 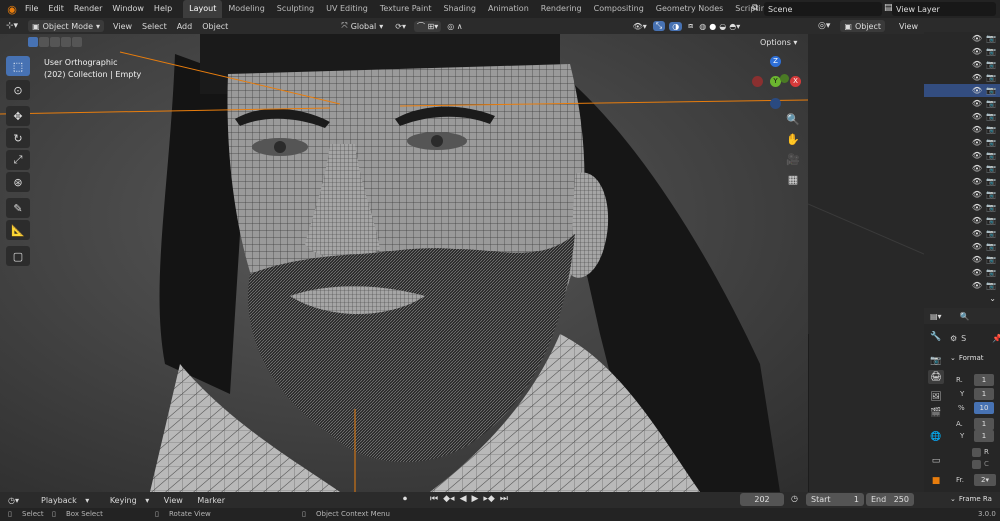 What do you see at coordinates (427, 26) in the screenshot?
I see `snap-icon: ⌒ ⊞▾` at bounding box center [427, 26].